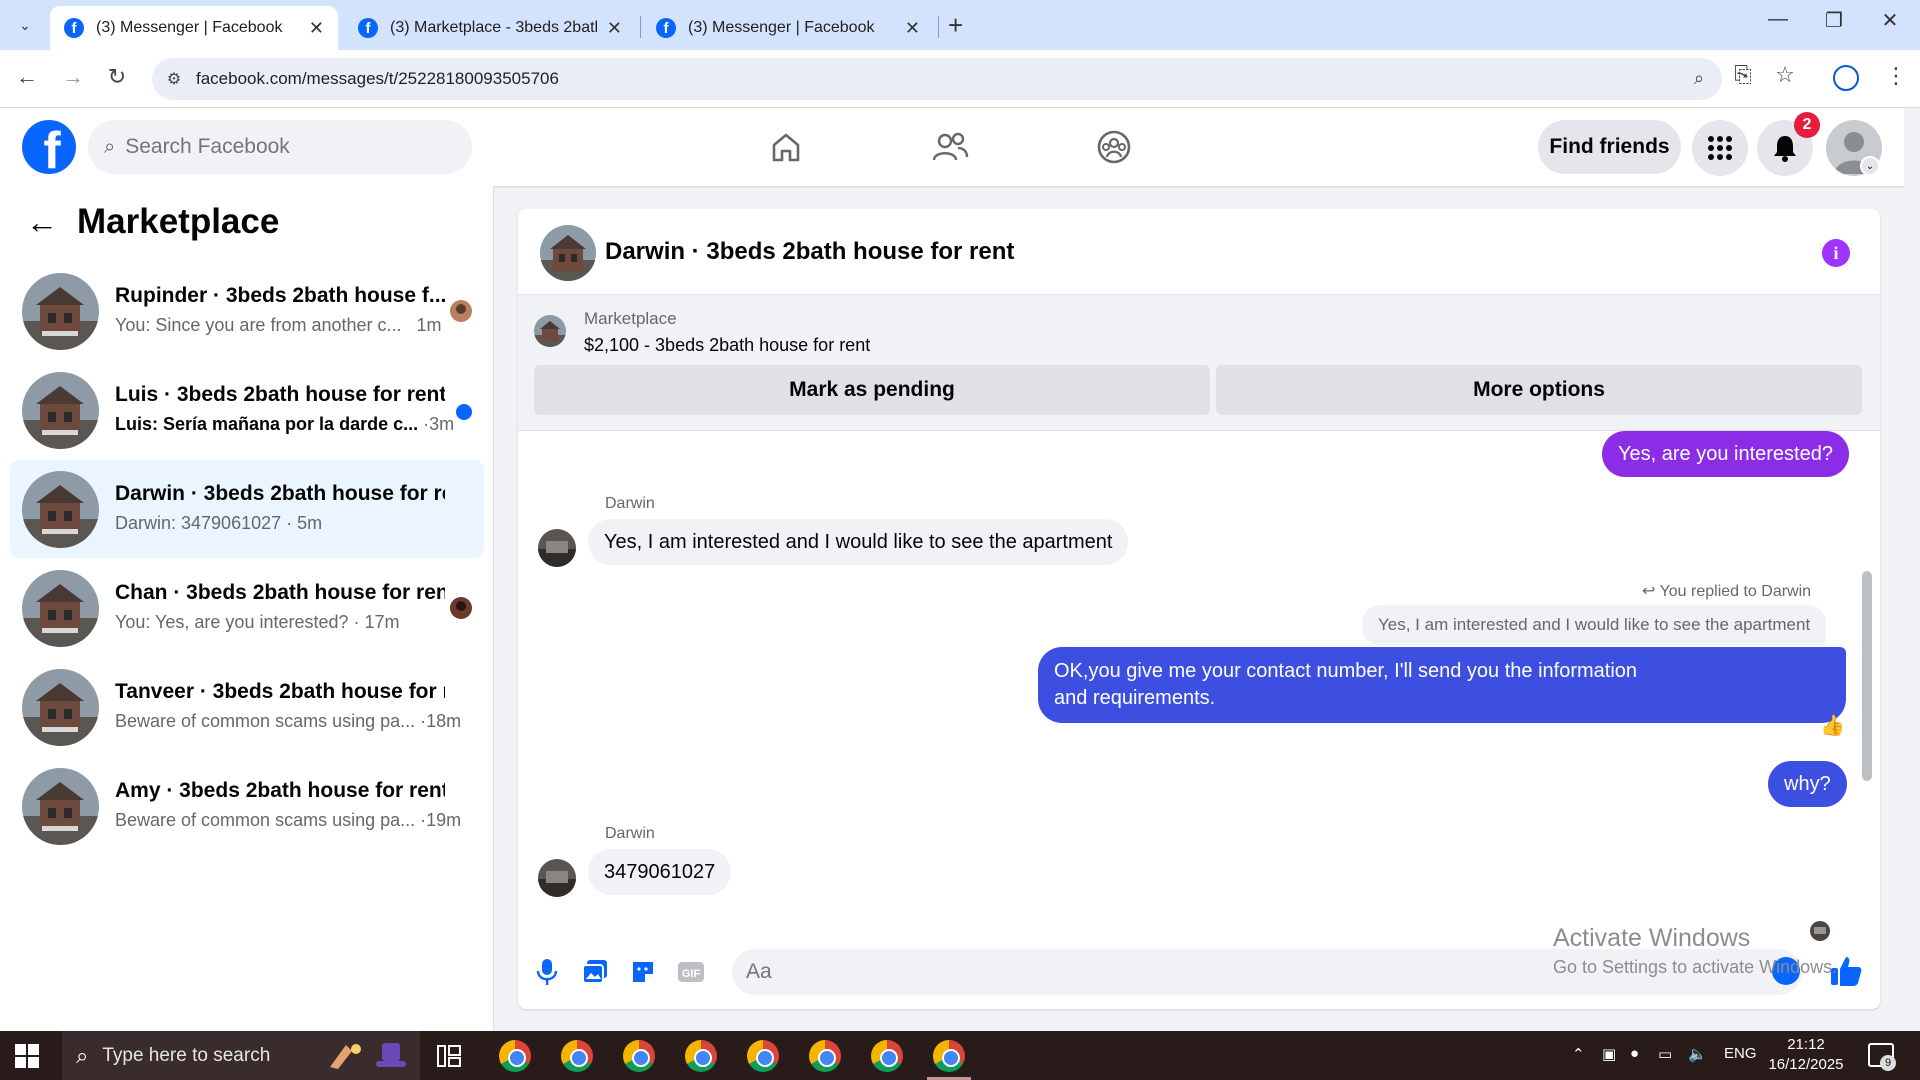  What do you see at coordinates (630, 318) in the screenshot?
I see `listing-source: Marketplace` at bounding box center [630, 318].